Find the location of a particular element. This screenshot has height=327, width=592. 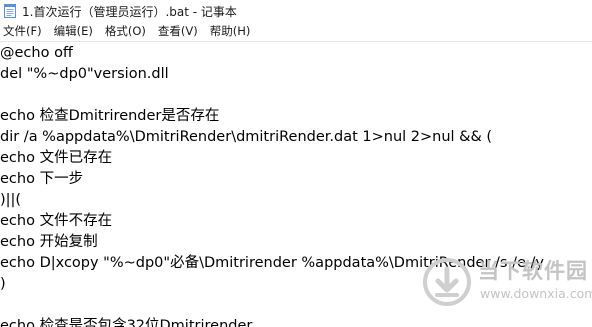

menu-edit: 编辑(E) is located at coordinates (73, 31).